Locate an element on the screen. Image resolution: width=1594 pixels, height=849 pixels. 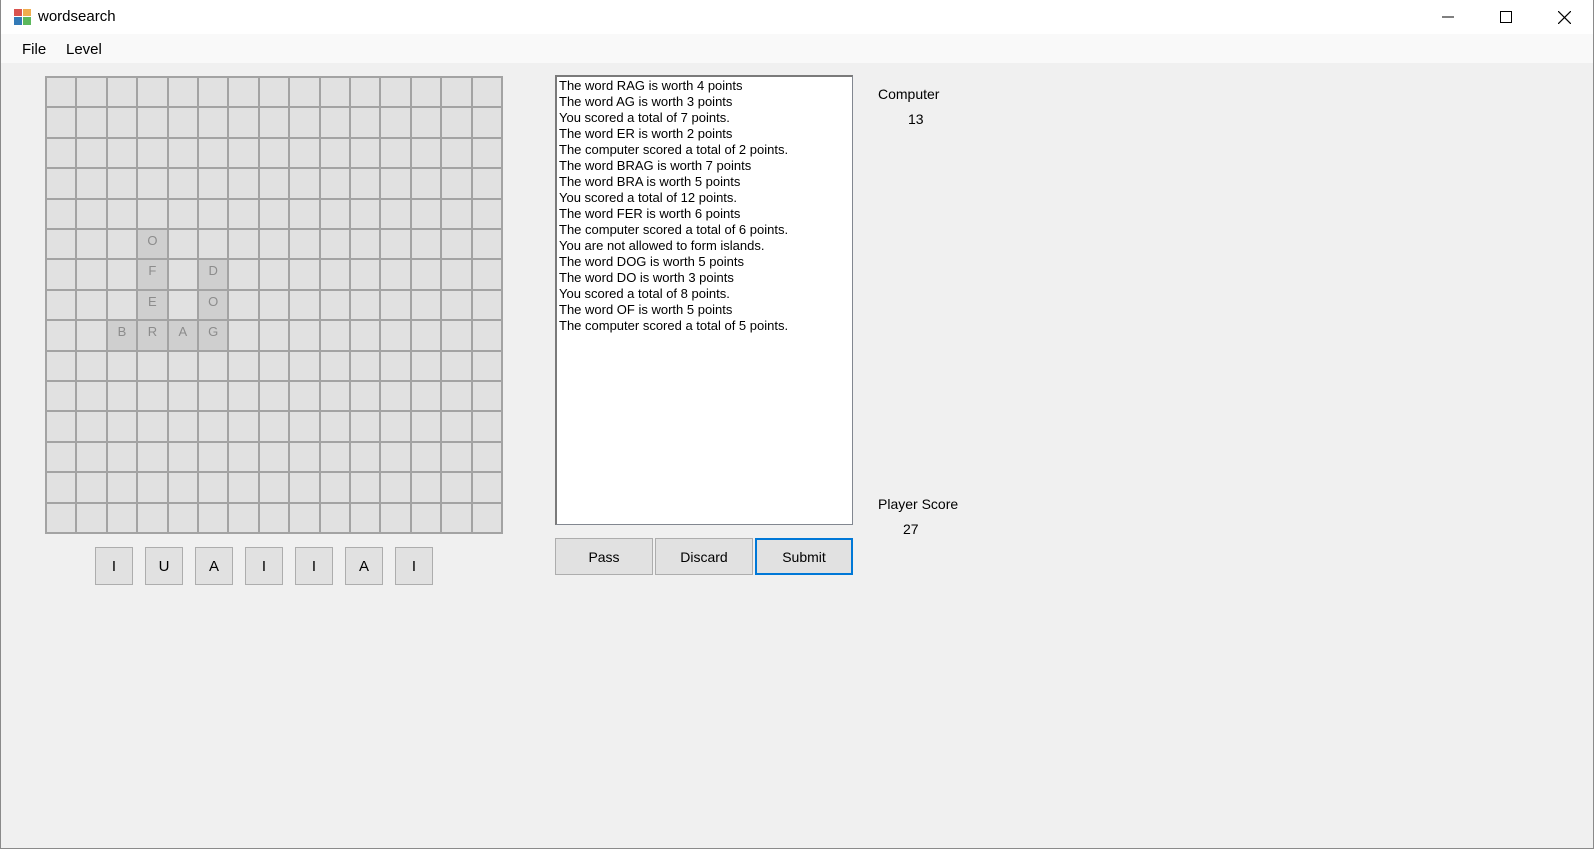
rack-tile: I is located at coordinates (314, 566).